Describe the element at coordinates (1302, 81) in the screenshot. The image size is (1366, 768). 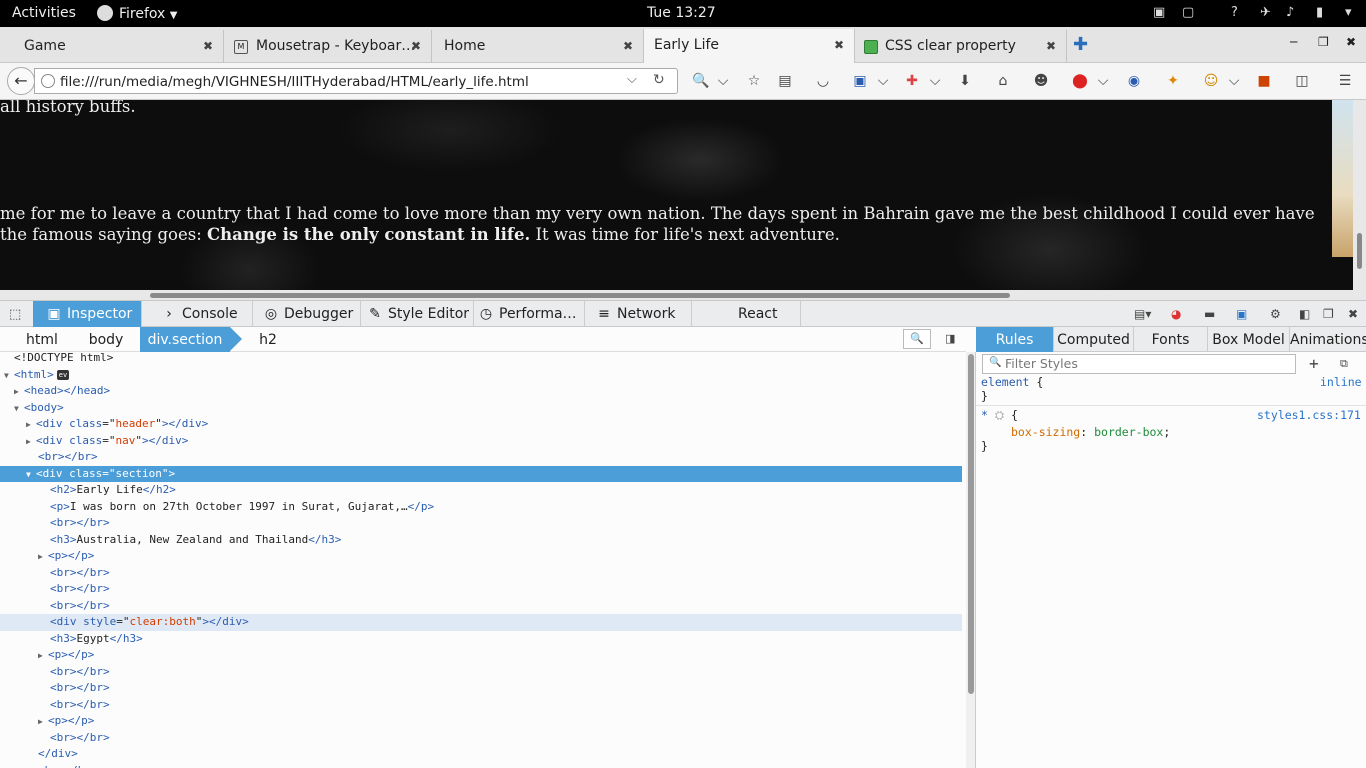
I see `screenshot-icon: ◫` at that location.